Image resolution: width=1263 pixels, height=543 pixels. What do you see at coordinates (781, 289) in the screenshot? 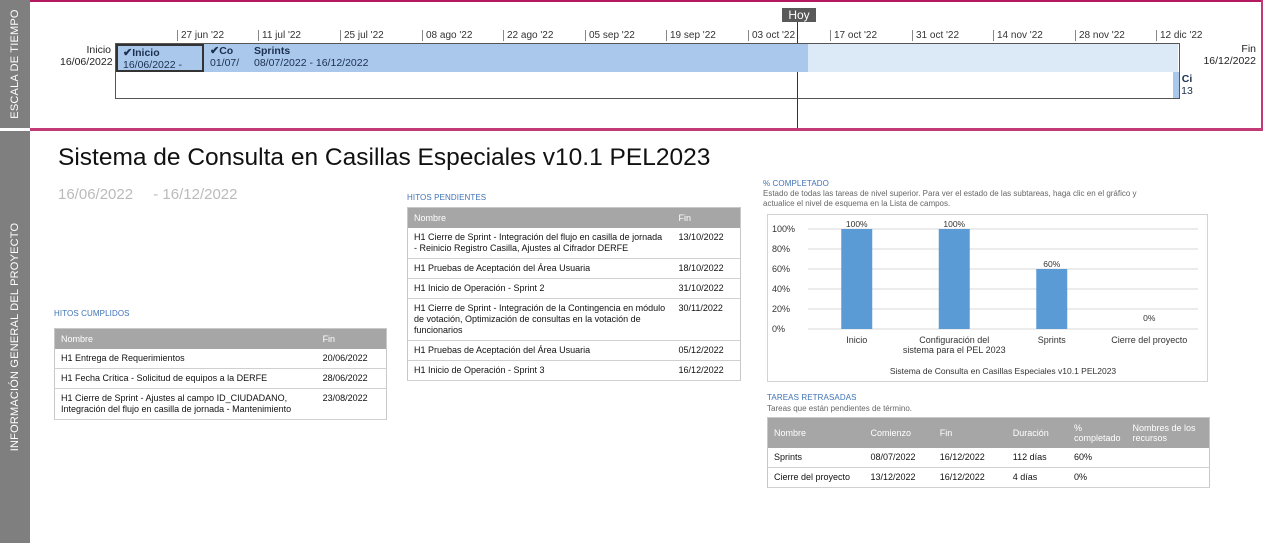
I see `y-tick-label: 40%` at bounding box center [781, 289].